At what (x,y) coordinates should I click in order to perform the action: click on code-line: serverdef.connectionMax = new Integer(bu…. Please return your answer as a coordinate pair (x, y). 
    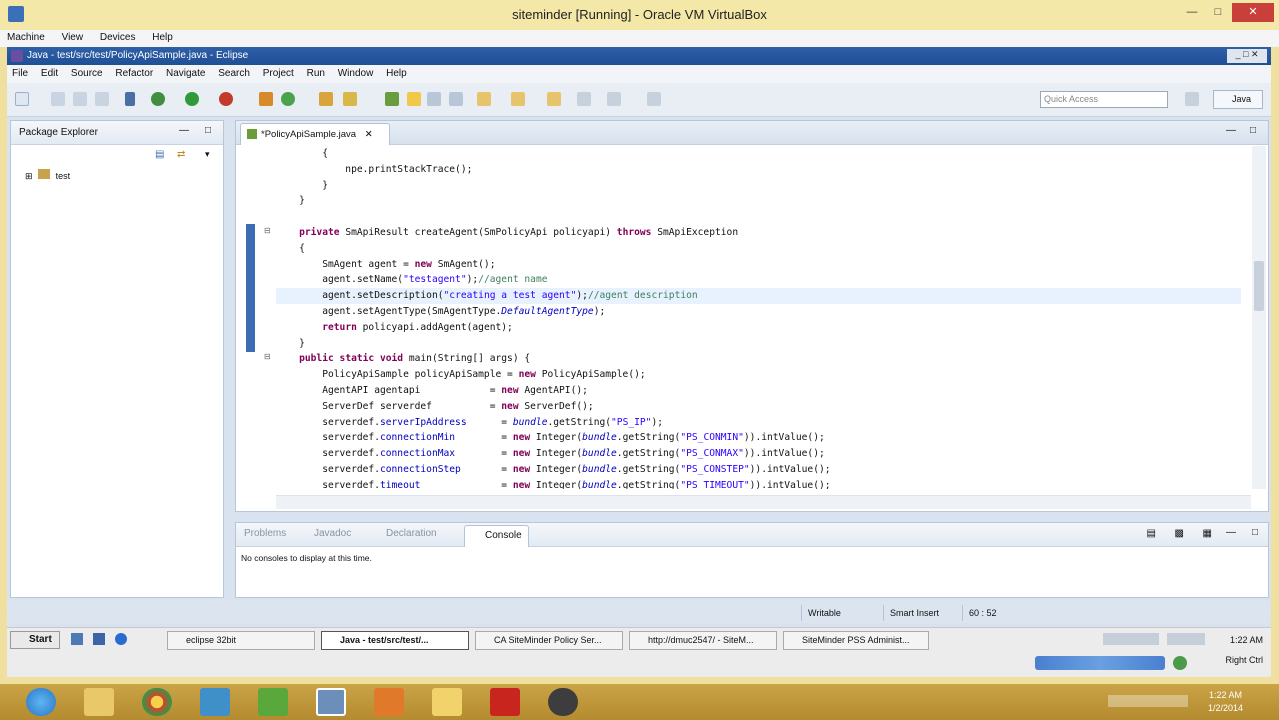
    Looking at the image, I should click on (758, 454).